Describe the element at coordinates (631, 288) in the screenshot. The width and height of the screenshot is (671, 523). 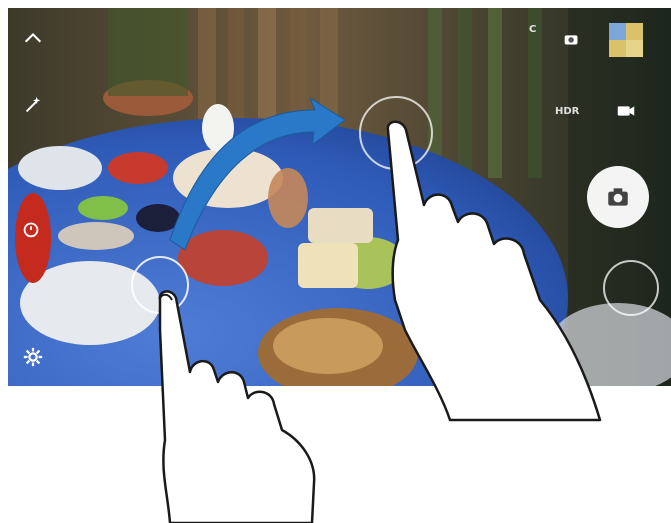
I see `zoom-handle` at that location.